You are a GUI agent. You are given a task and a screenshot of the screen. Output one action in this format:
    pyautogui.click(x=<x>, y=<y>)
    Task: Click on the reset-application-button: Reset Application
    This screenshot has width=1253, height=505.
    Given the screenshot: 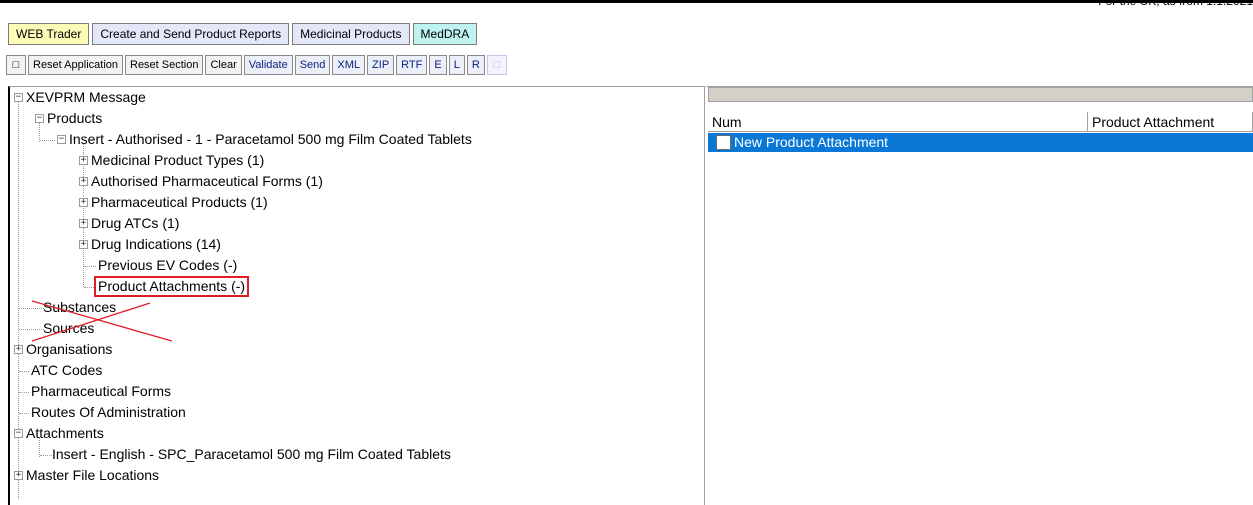 What is the action you would take?
    pyautogui.click(x=75, y=65)
    